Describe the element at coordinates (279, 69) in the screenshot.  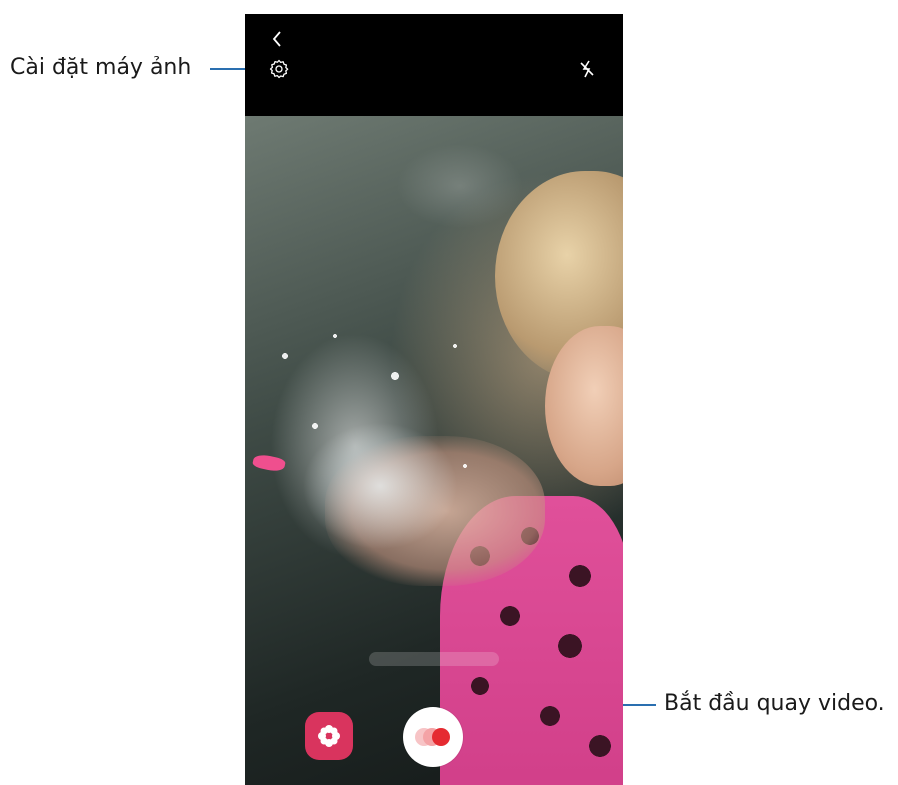
I see `gear-icon` at that location.